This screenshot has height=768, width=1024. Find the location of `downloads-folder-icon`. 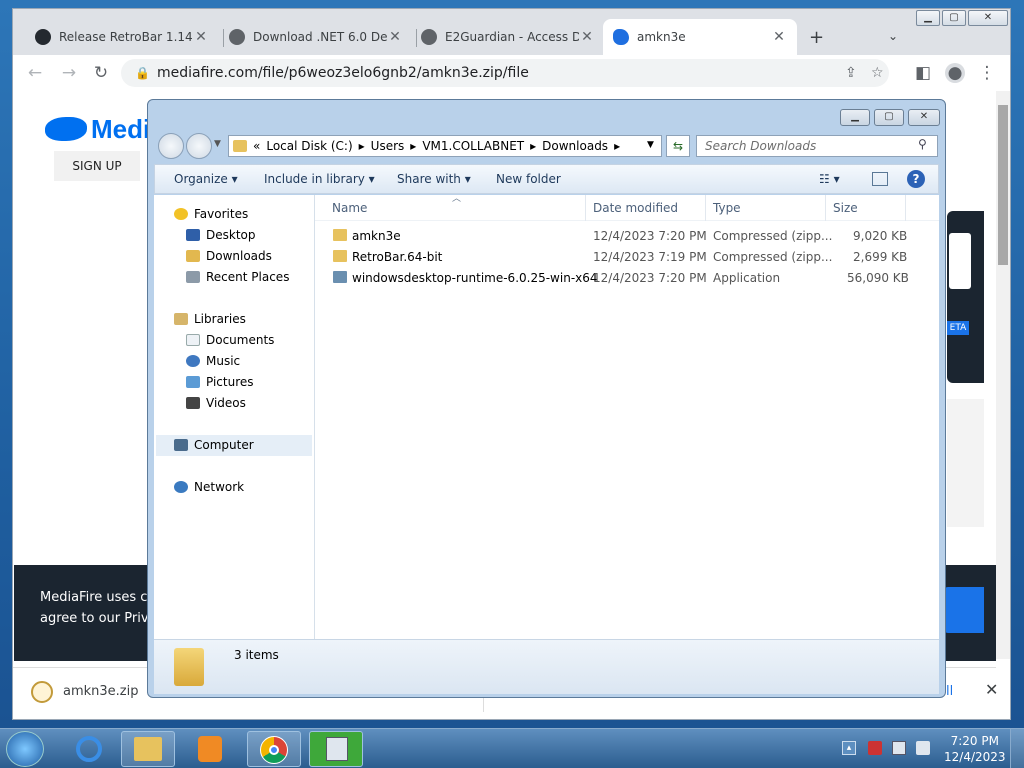

downloads-folder-icon is located at coordinates (193, 256).